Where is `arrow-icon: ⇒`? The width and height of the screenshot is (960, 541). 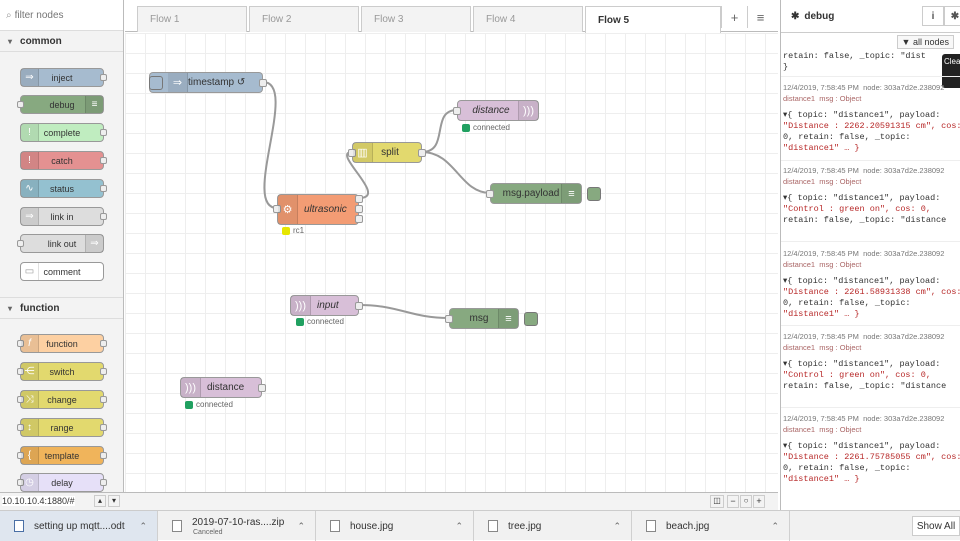 arrow-icon: ⇒ is located at coordinates (178, 82).